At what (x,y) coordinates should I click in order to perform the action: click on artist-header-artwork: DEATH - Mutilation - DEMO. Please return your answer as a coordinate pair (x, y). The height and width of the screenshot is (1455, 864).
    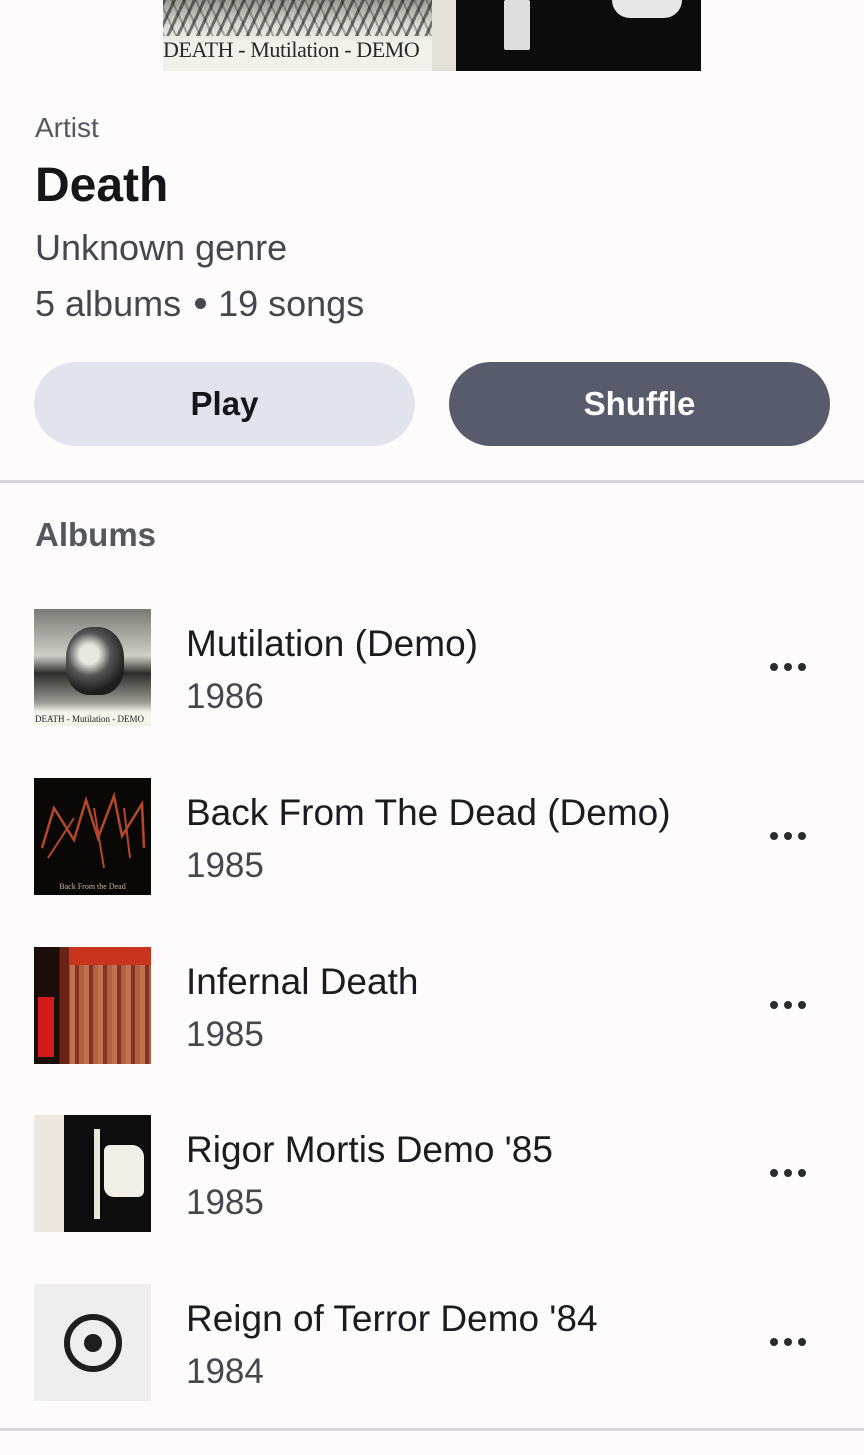
    Looking at the image, I should click on (432, 35).